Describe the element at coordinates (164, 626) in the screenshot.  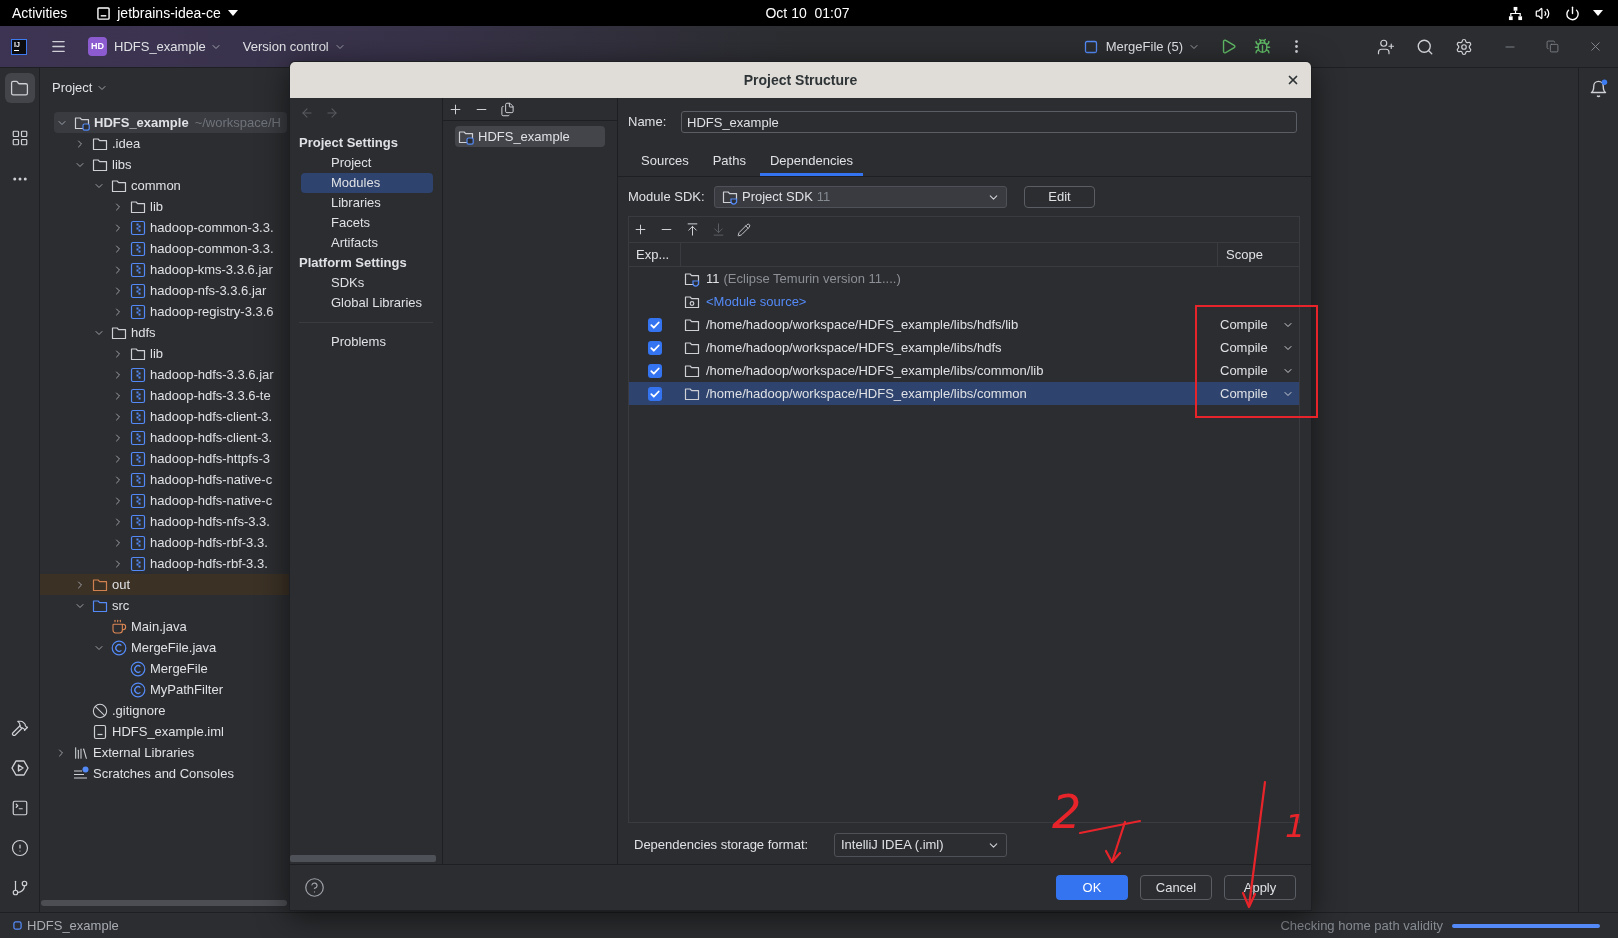
I see `tree-item: Main.java` at that location.